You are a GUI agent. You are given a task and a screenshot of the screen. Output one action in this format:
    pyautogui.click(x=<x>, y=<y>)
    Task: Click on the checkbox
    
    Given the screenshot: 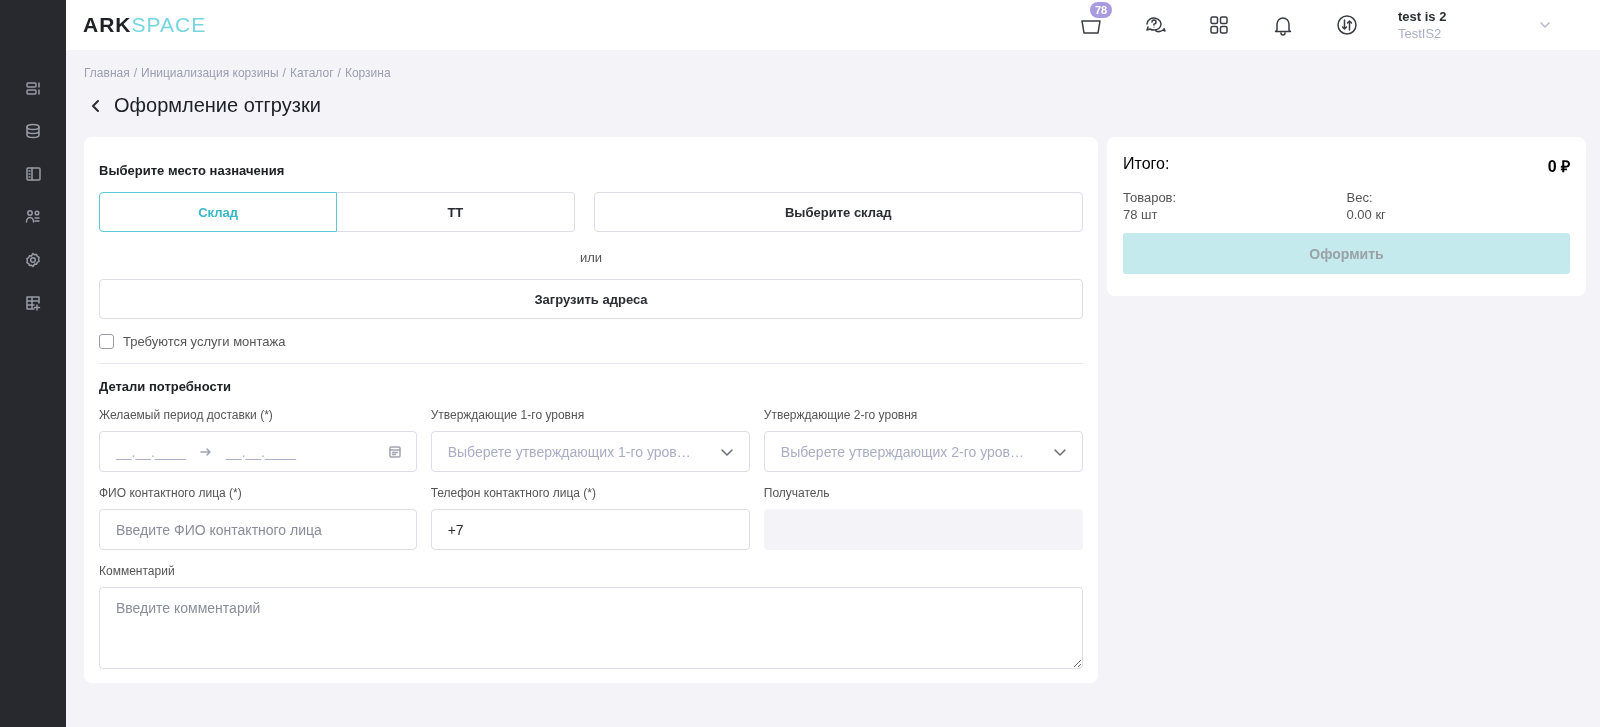 What is the action you would take?
    pyautogui.click(x=106, y=341)
    